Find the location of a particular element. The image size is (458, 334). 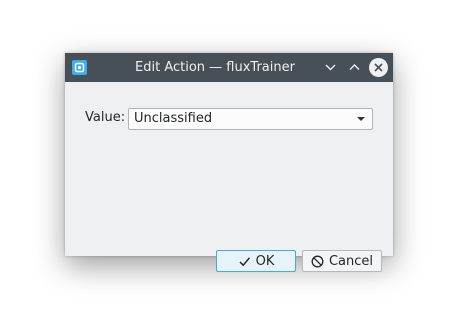

cancel-label: Cancel is located at coordinates (351, 261).